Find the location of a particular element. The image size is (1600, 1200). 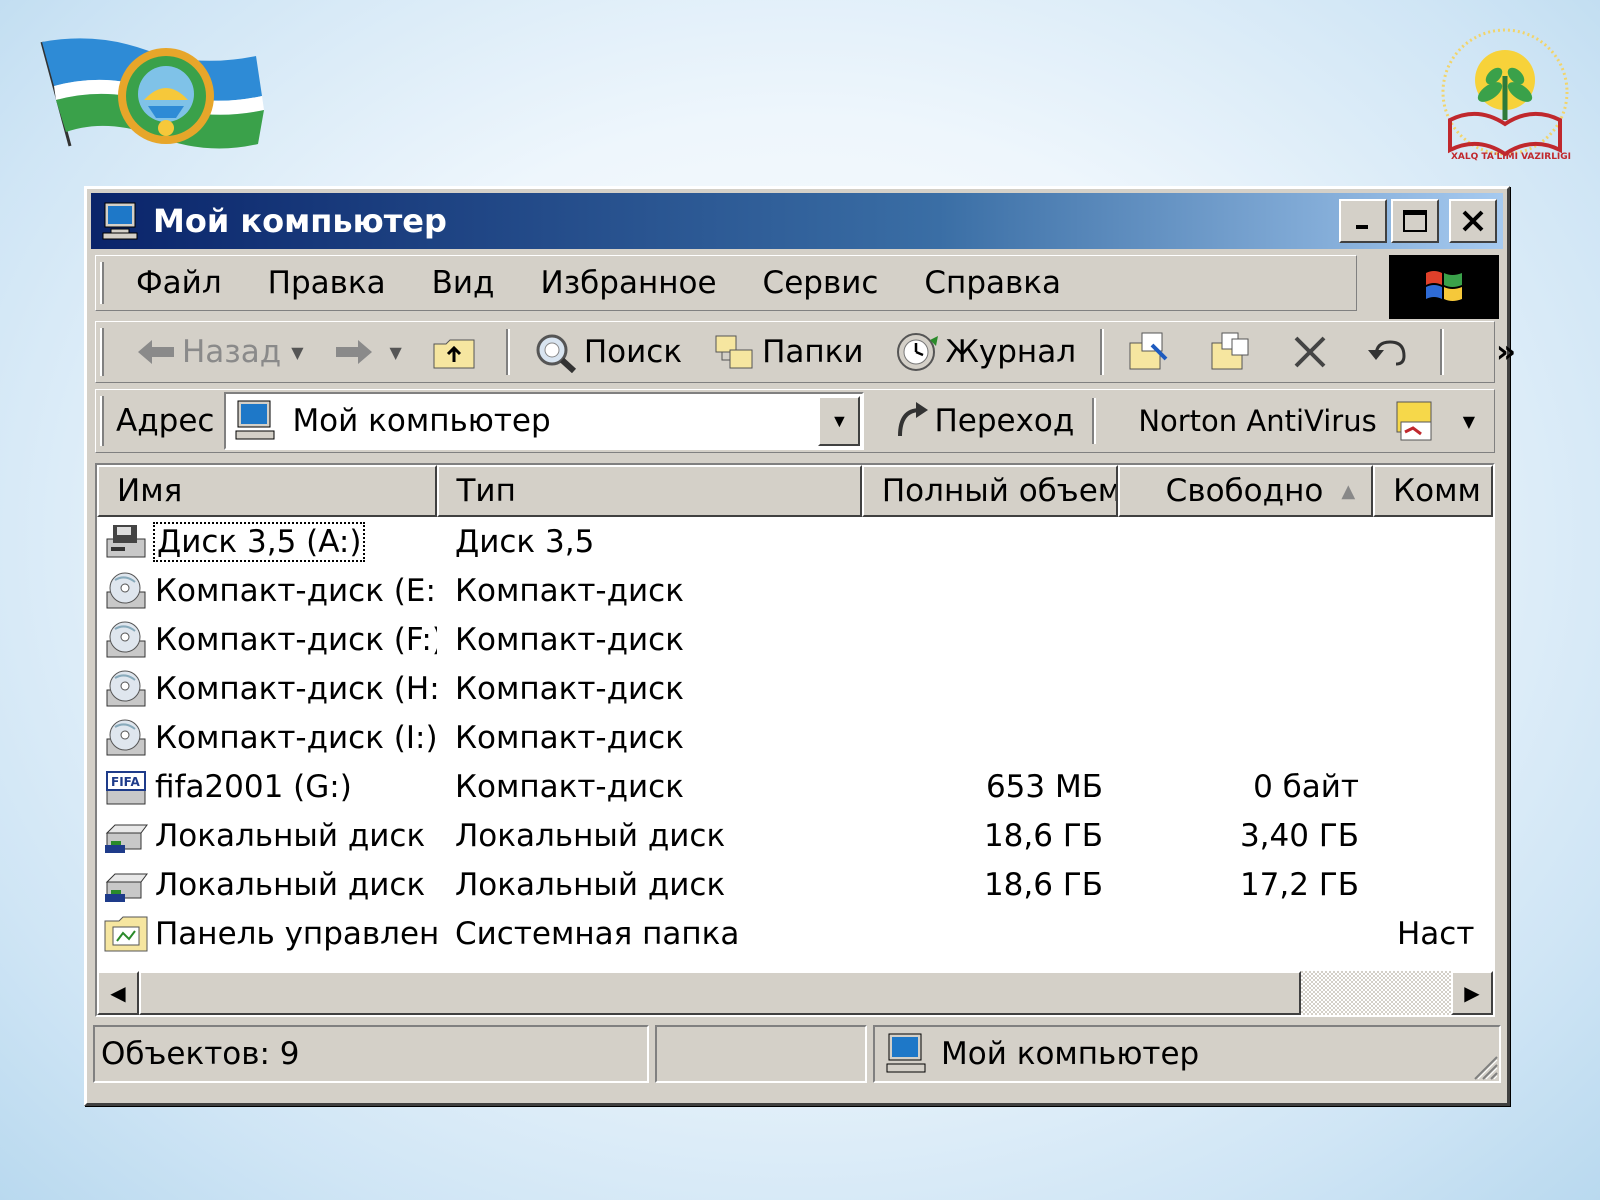

list-item: Панель управлен... Системная папка Наст is located at coordinates (795, 933).